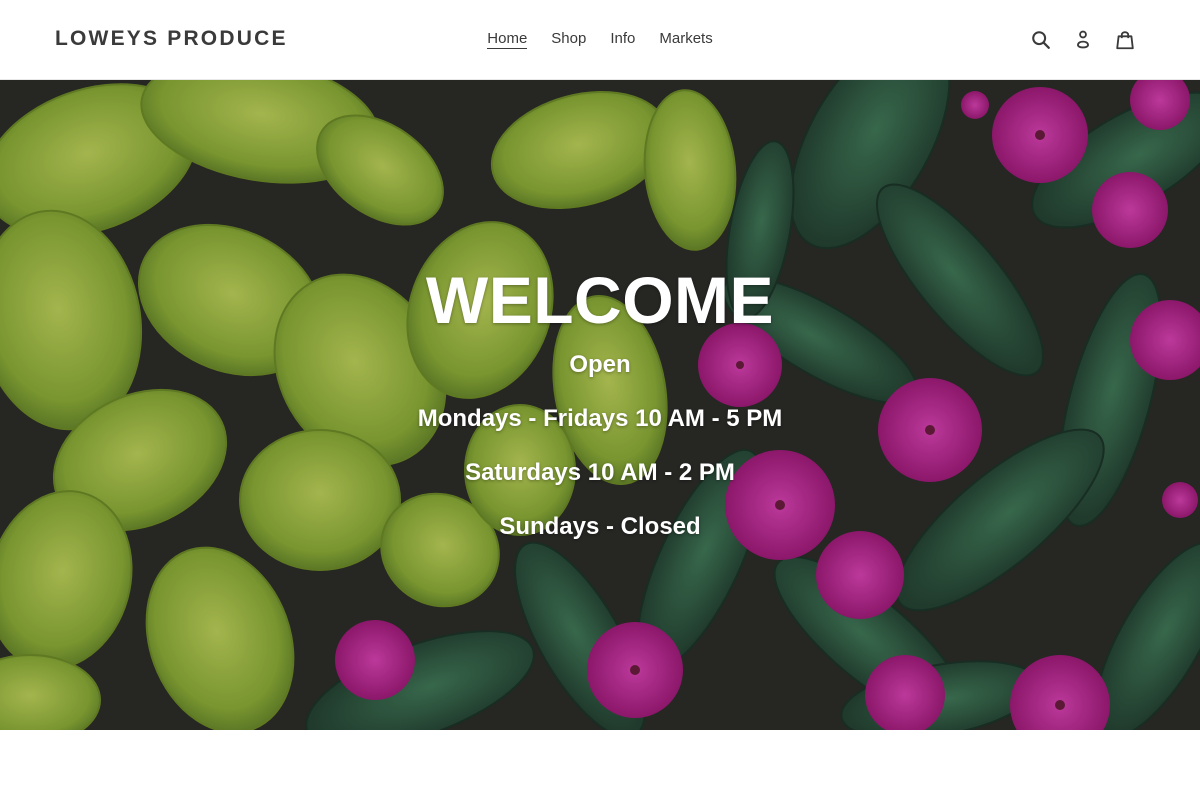 The image size is (1200, 800). What do you see at coordinates (600, 300) in the screenshot?
I see `hero-title: WELCOME` at bounding box center [600, 300].